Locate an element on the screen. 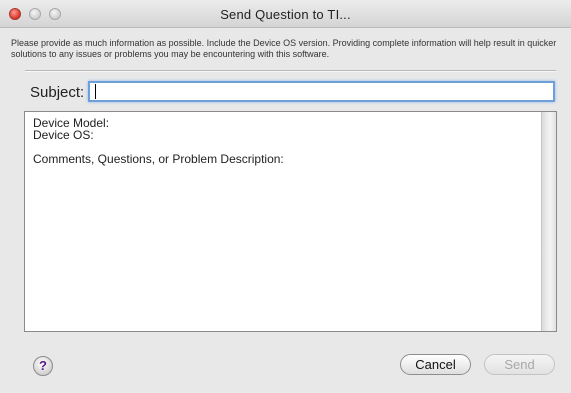 This screenshot has height=393, width=571. text-caret is located at coordinates (95, 91).